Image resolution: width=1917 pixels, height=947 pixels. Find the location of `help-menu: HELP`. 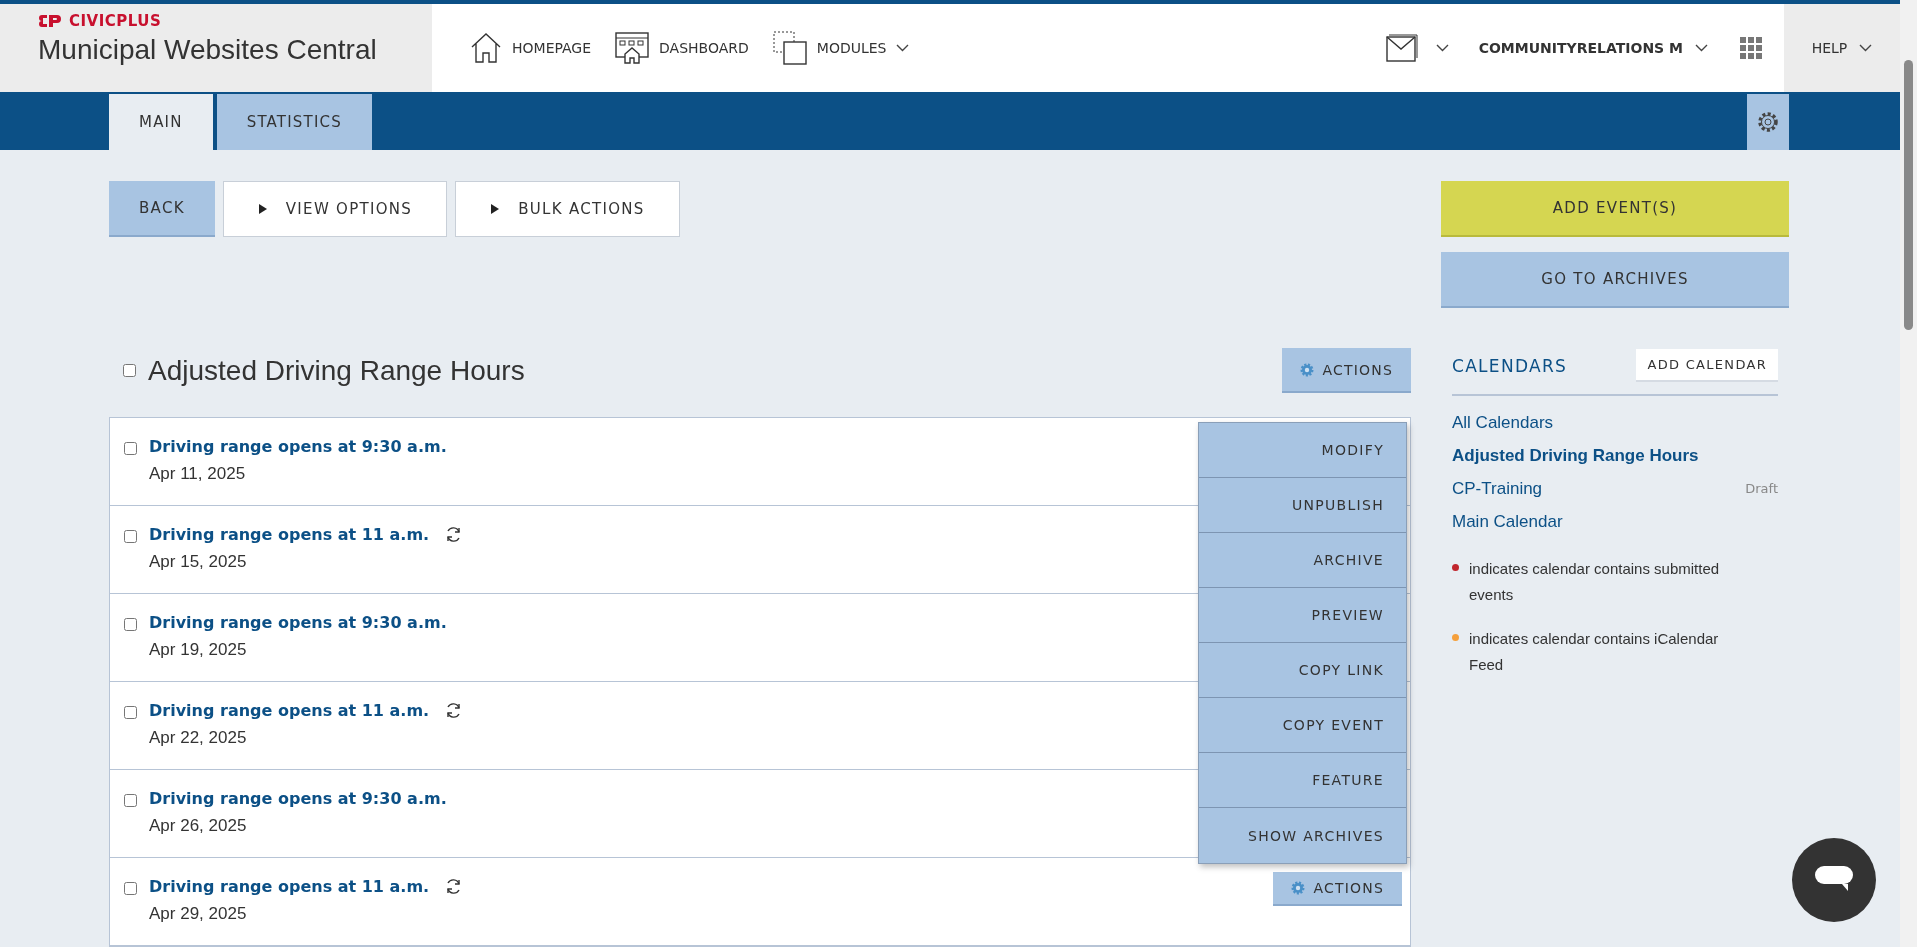

help-menu: HELP is located at coordinates (1842, 48).